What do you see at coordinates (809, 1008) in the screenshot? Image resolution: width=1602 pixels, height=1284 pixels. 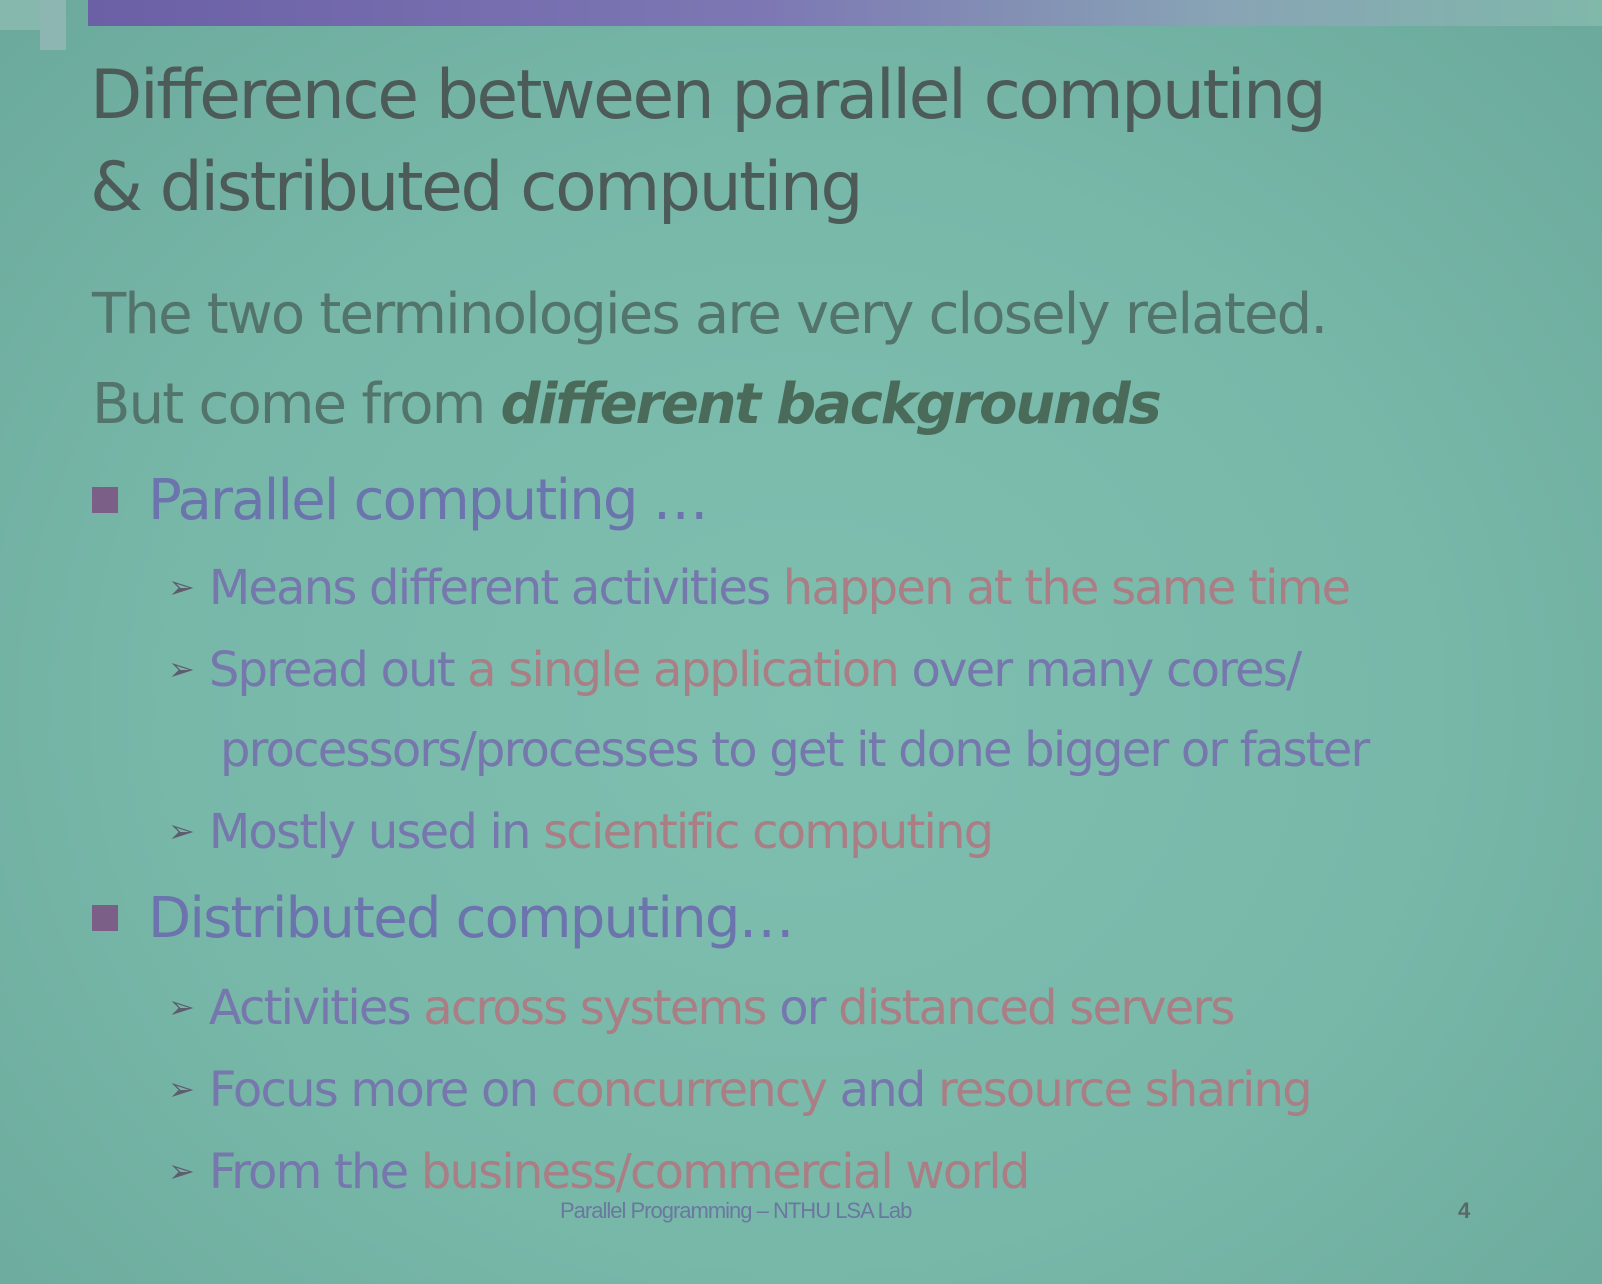 I see `distributed-item-1-part-3: or` at bounding box center [809, 1008].